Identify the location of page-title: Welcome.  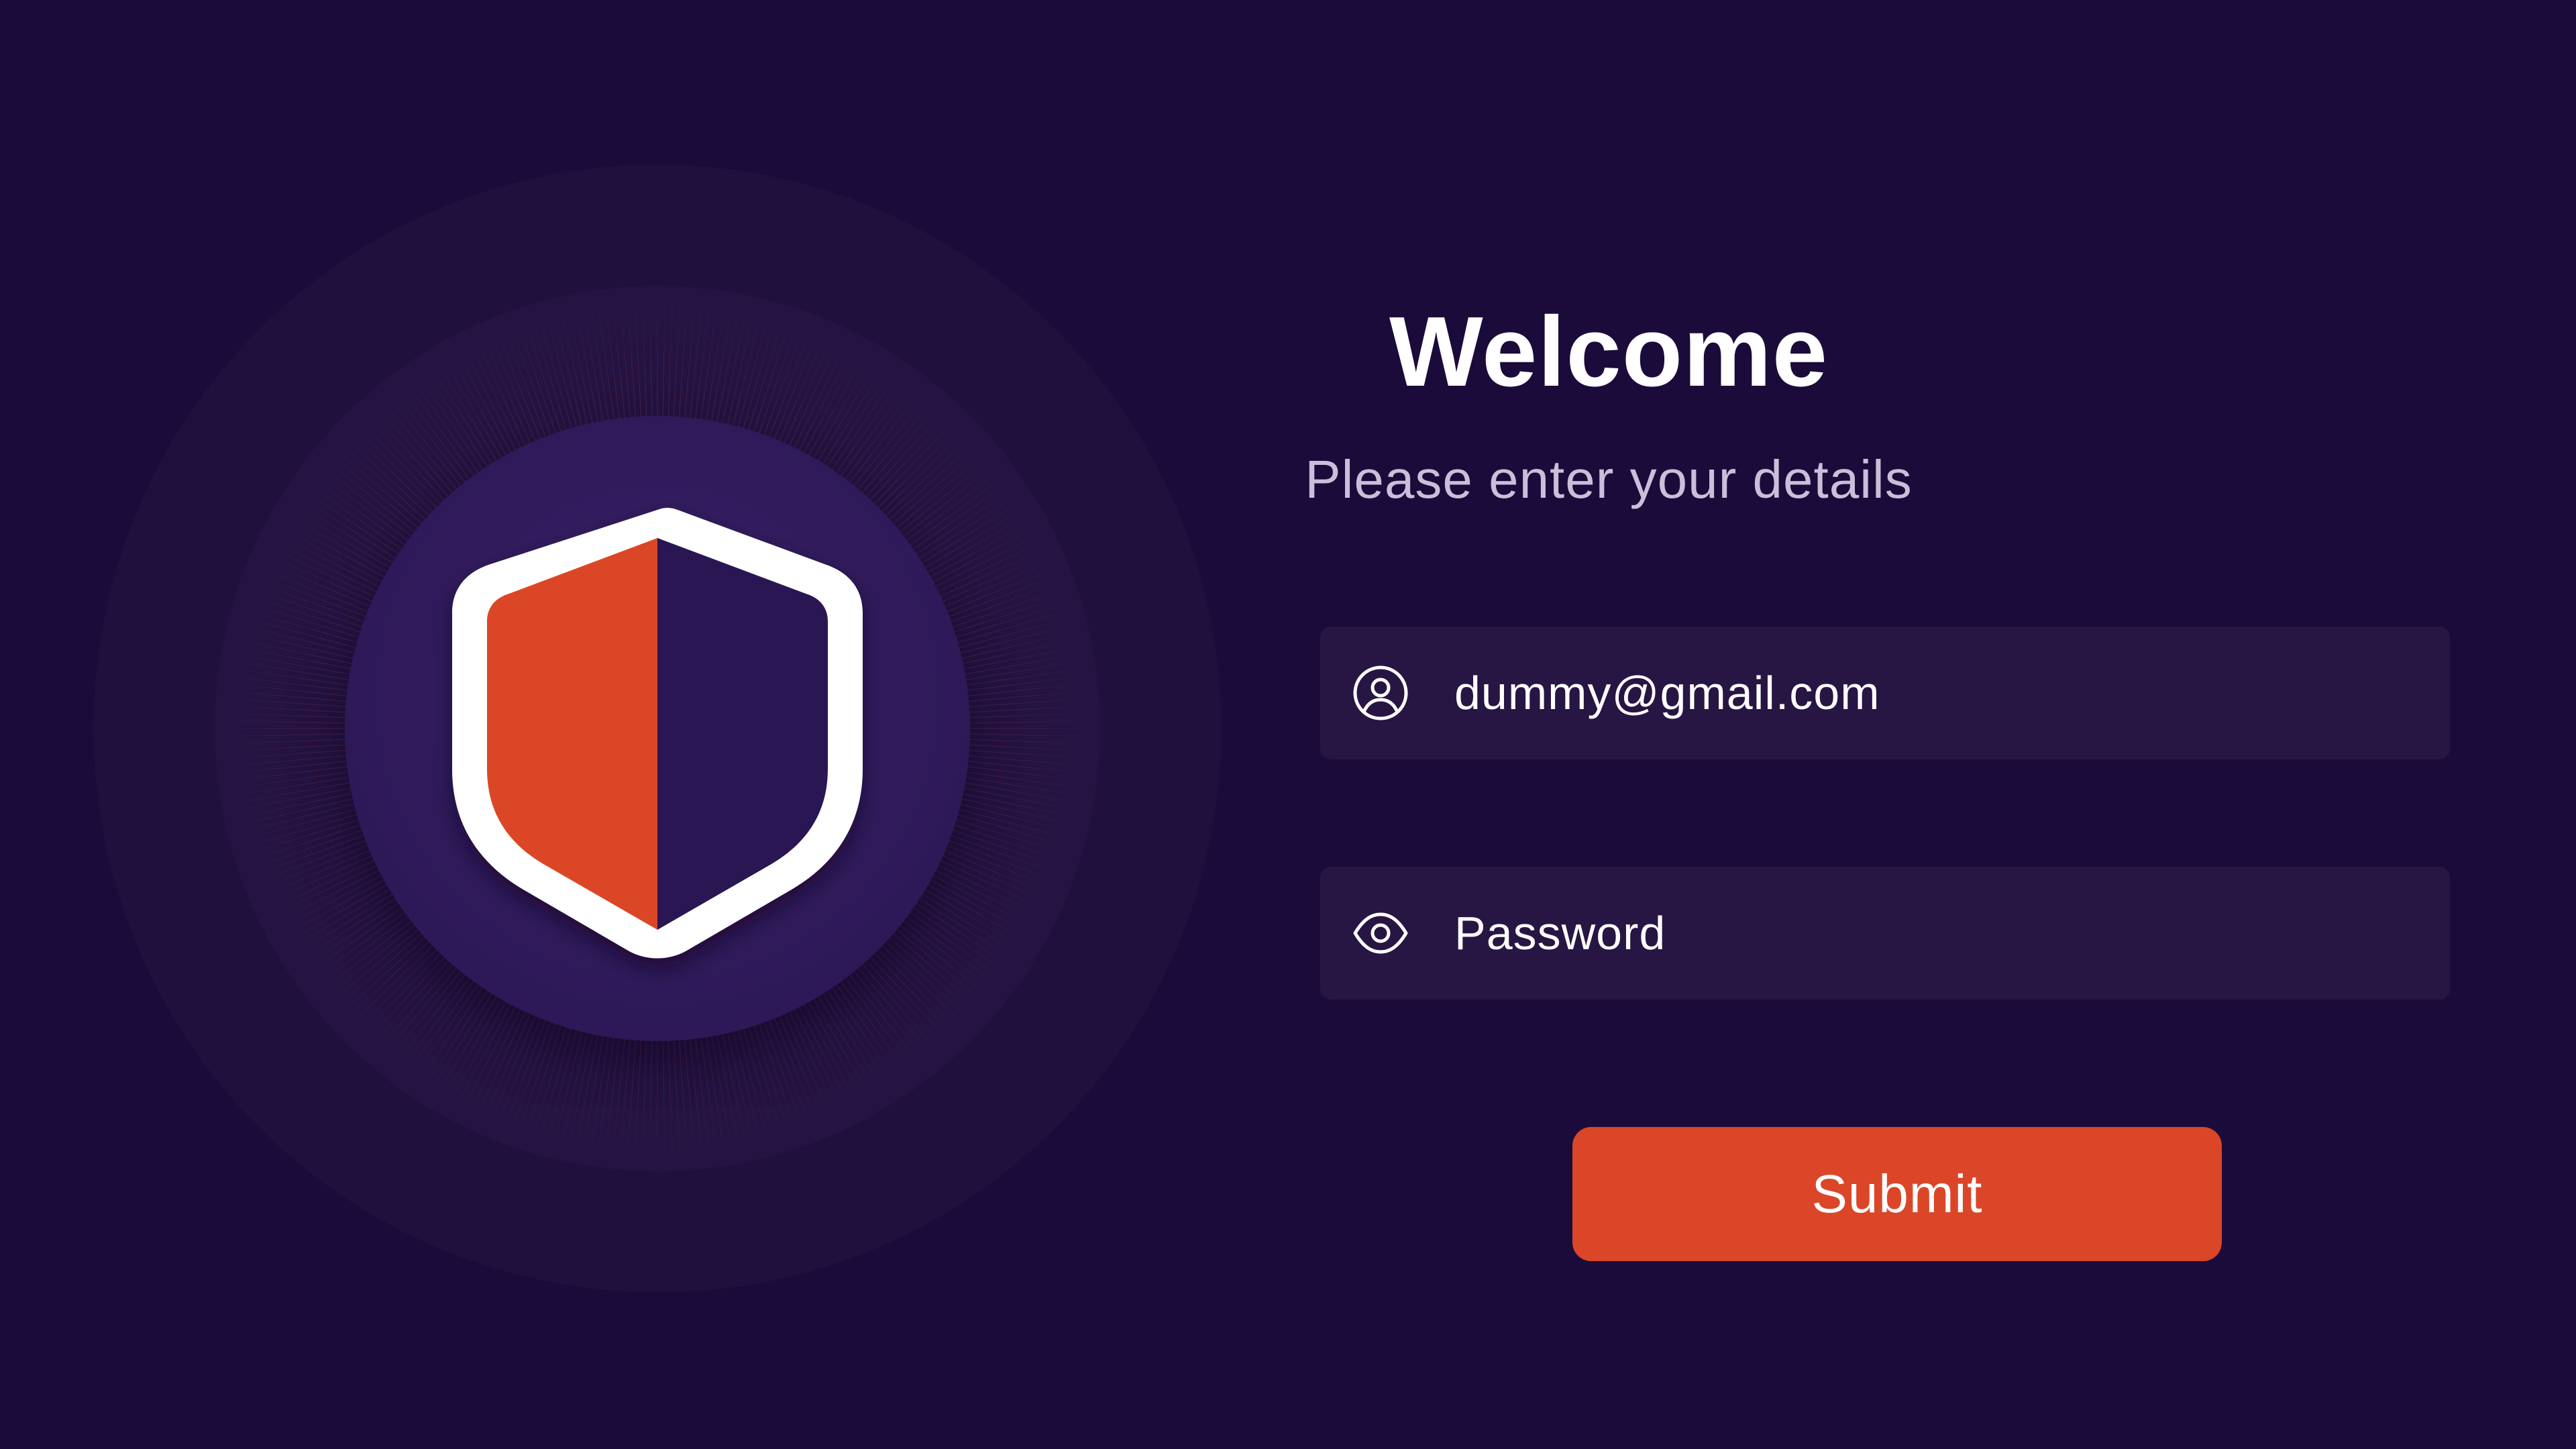
(1609, 352).